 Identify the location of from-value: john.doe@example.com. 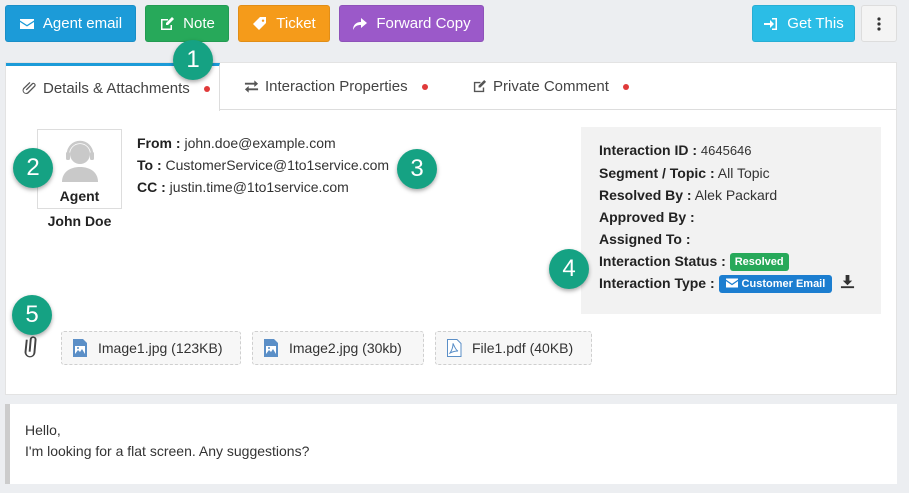
(260, 143).